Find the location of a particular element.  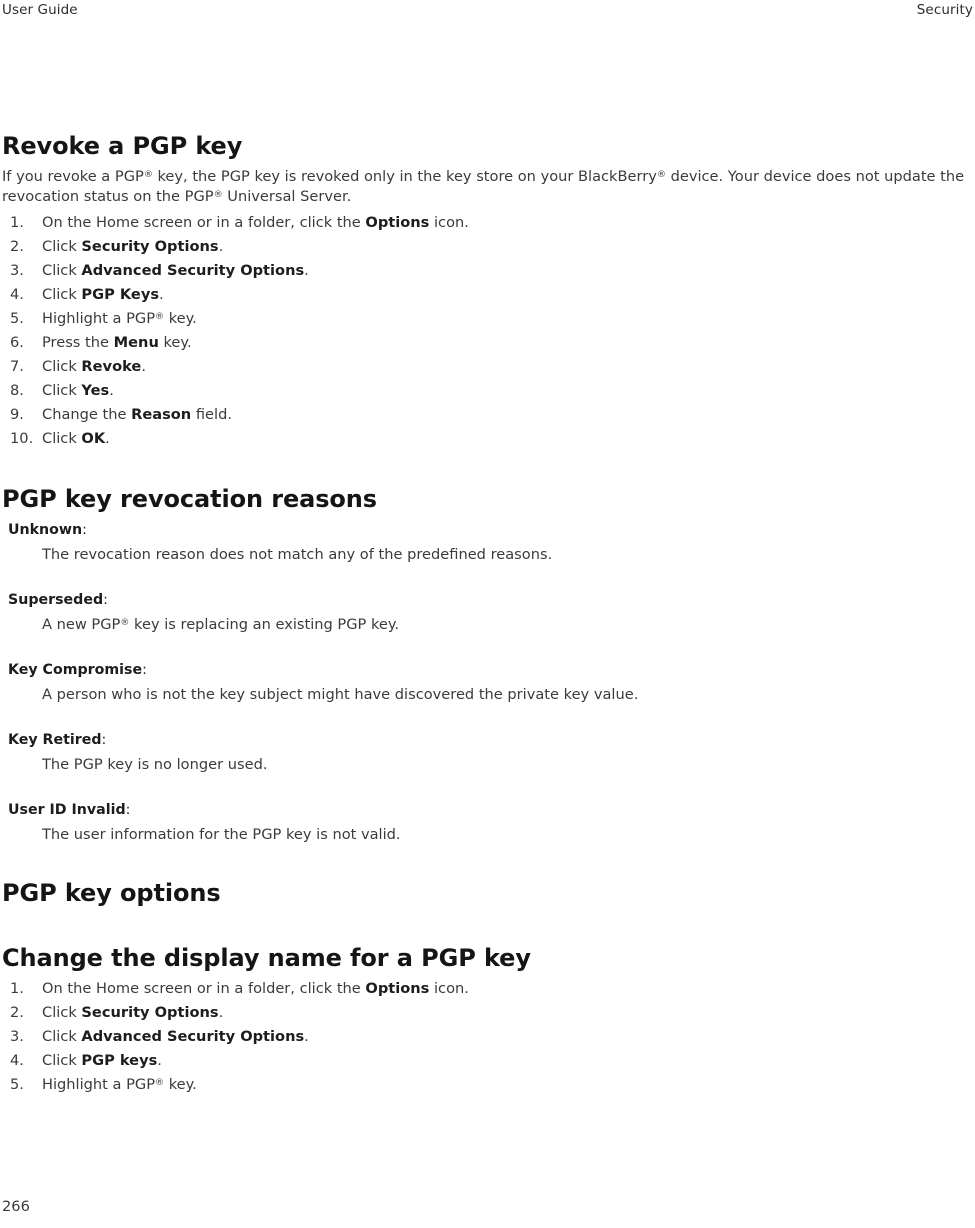

running-header-right: Security is located at coordinates (944, 10).